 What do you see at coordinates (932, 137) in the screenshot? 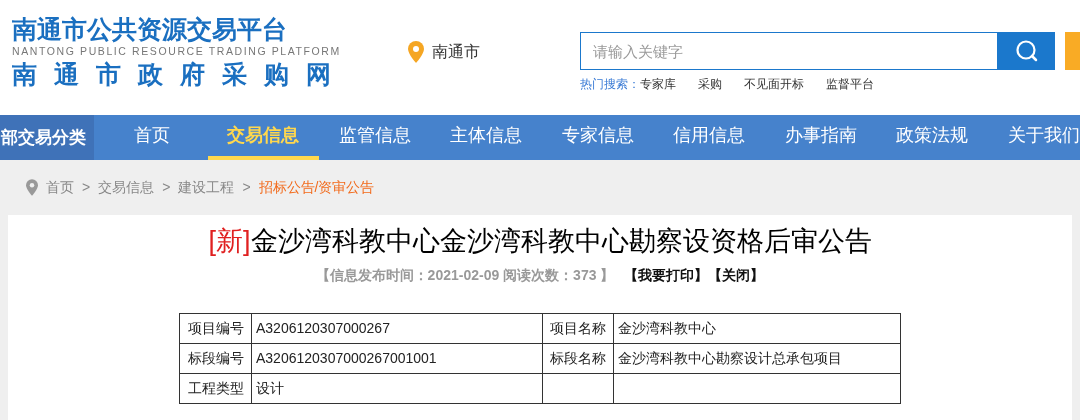
I see `nav-tab: 政策法规` at bounding box center [932, 137].